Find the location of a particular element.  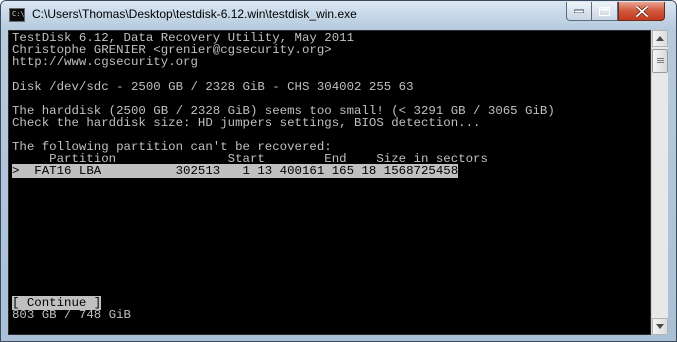

scroll-down-button is located at coordinates (660, 326).